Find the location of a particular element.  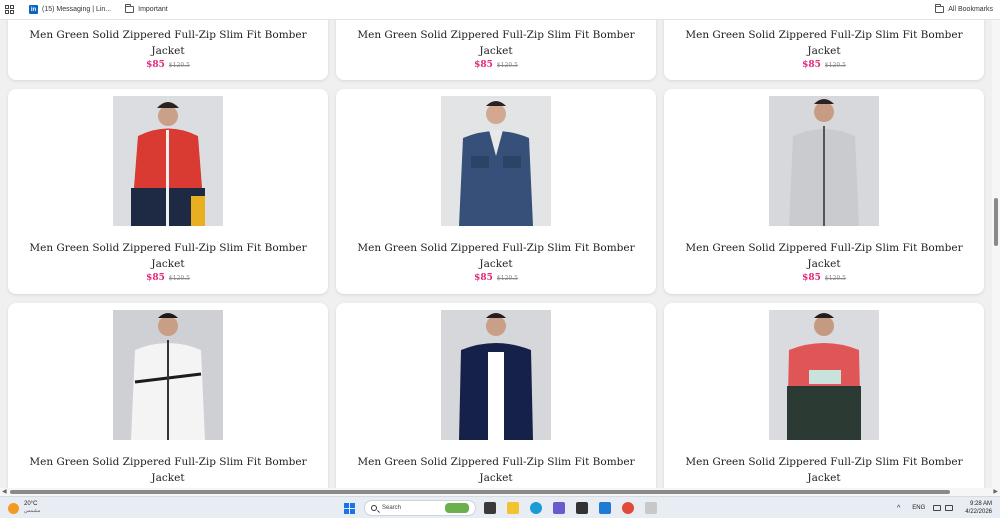

search-label: Search is located at coordinates (392, 508).